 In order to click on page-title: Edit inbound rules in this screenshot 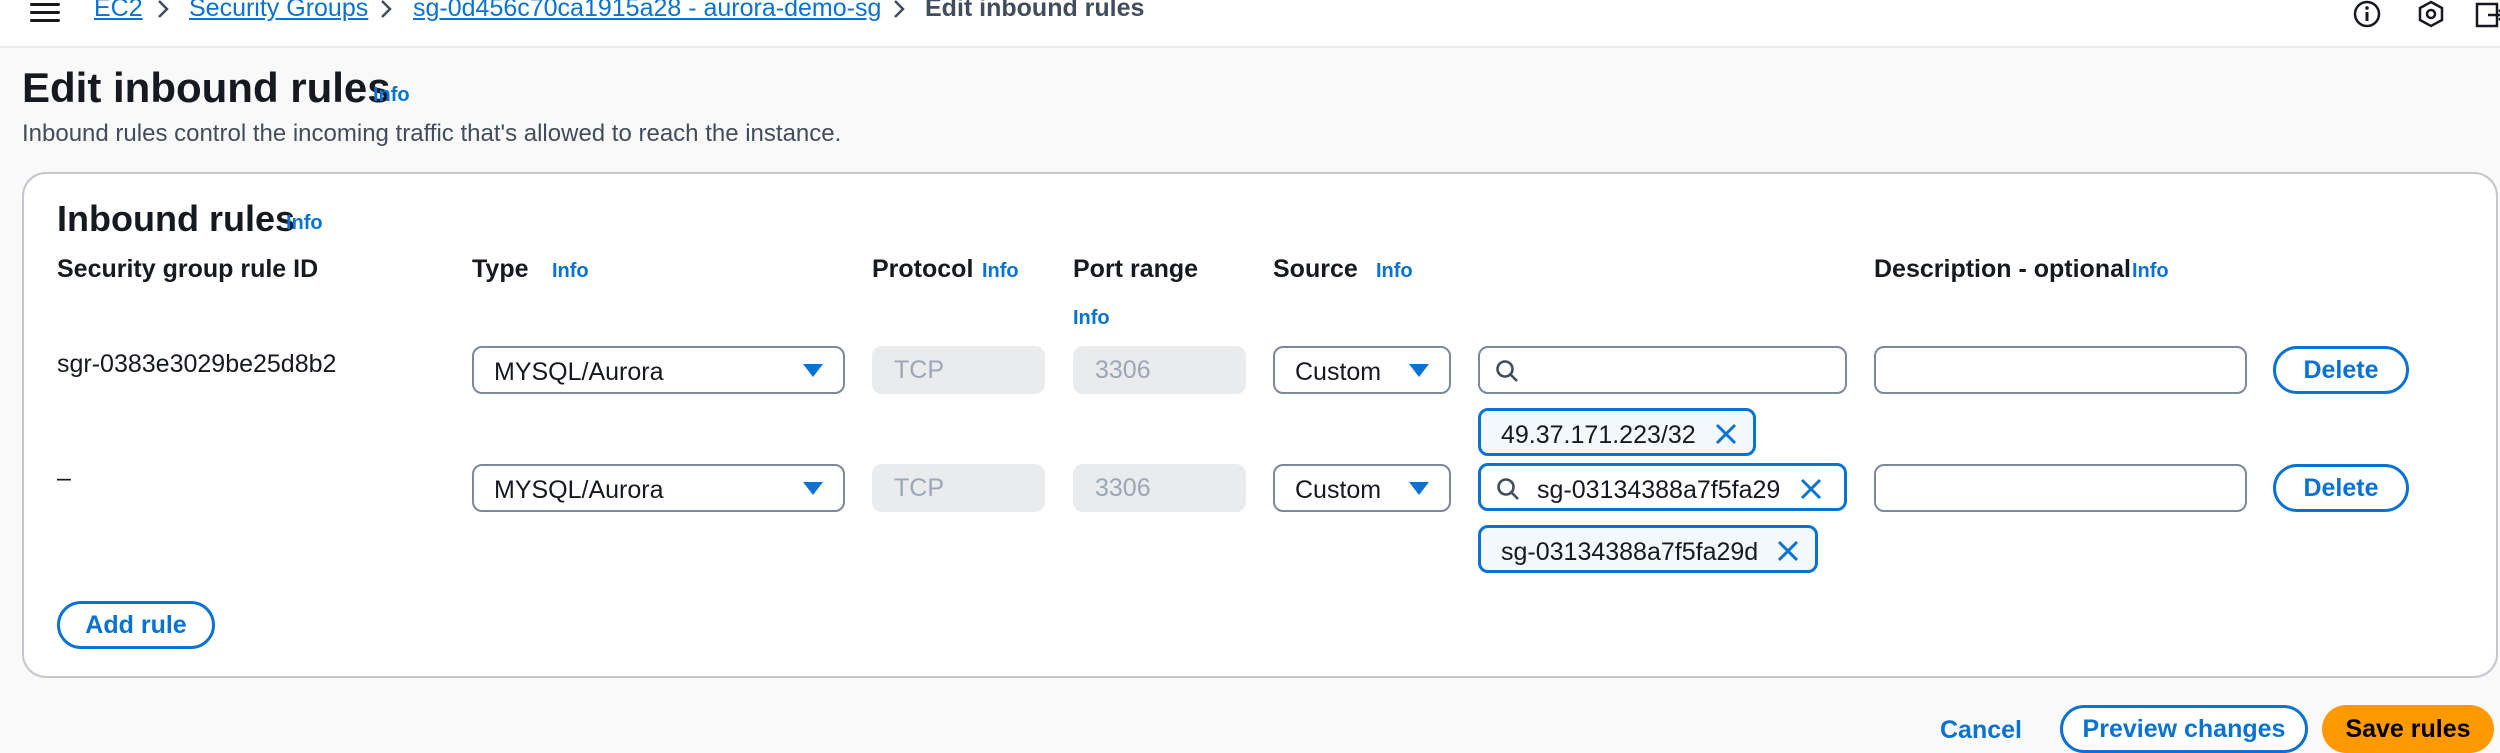, I will do `click(206, 87)`.